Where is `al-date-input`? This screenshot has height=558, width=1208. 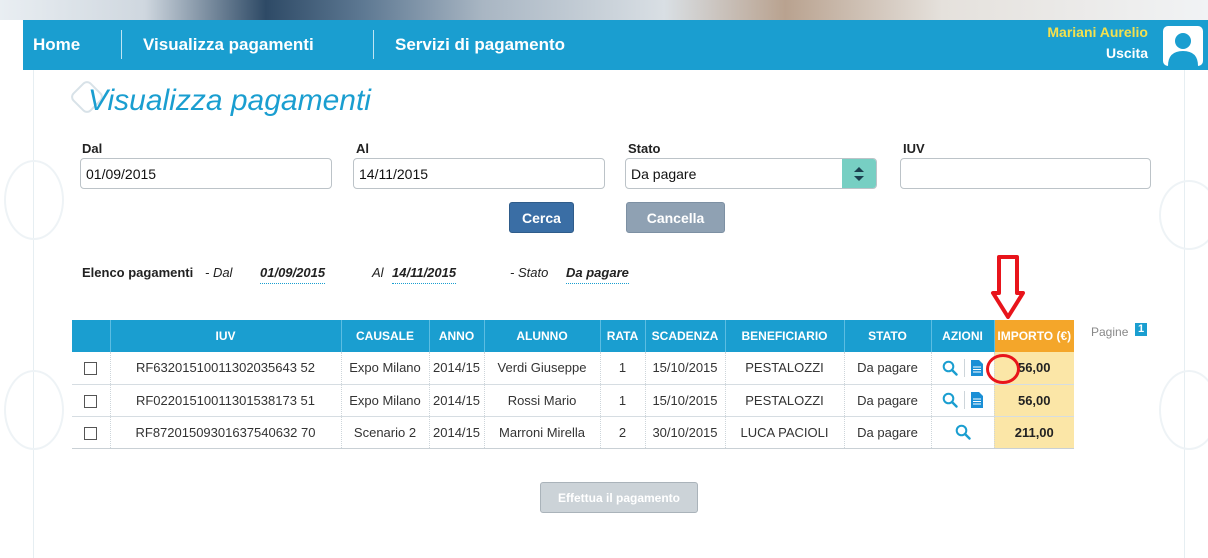
al-date-input is located at coordinates (479, 173).